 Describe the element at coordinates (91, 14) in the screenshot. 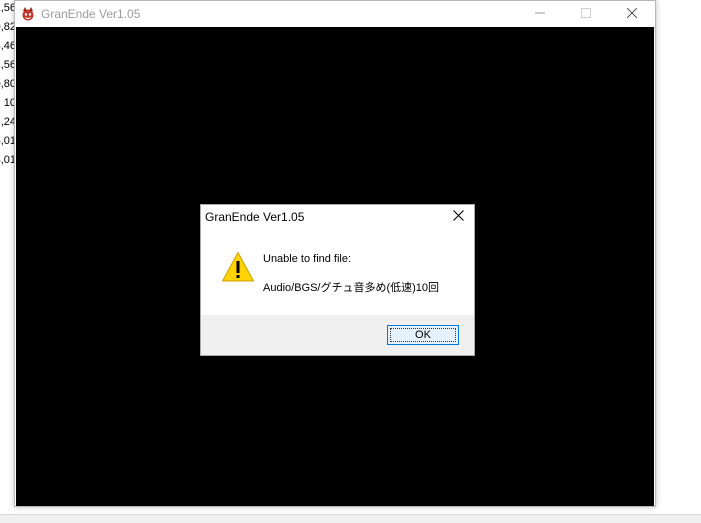

I see `game-window-title: GranEnde Ver1.05` at that location.